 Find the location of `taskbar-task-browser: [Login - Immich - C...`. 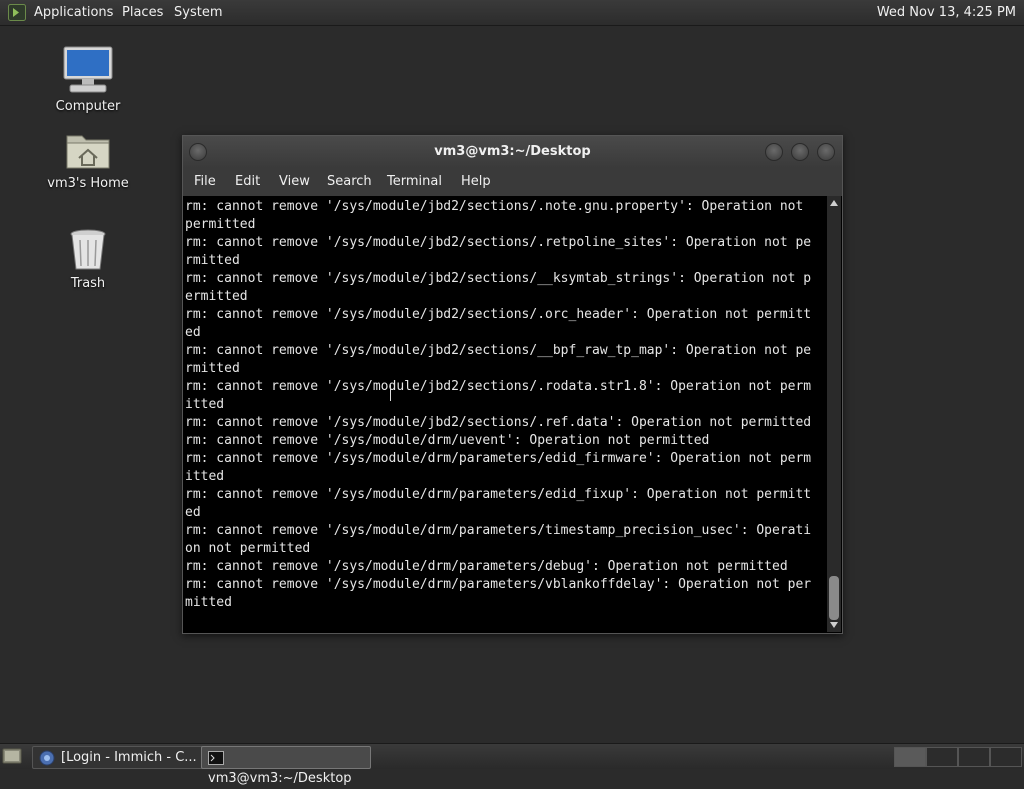

taskbar-task-browser: [Login - Immich - C... is located at coordinates (118, 757).